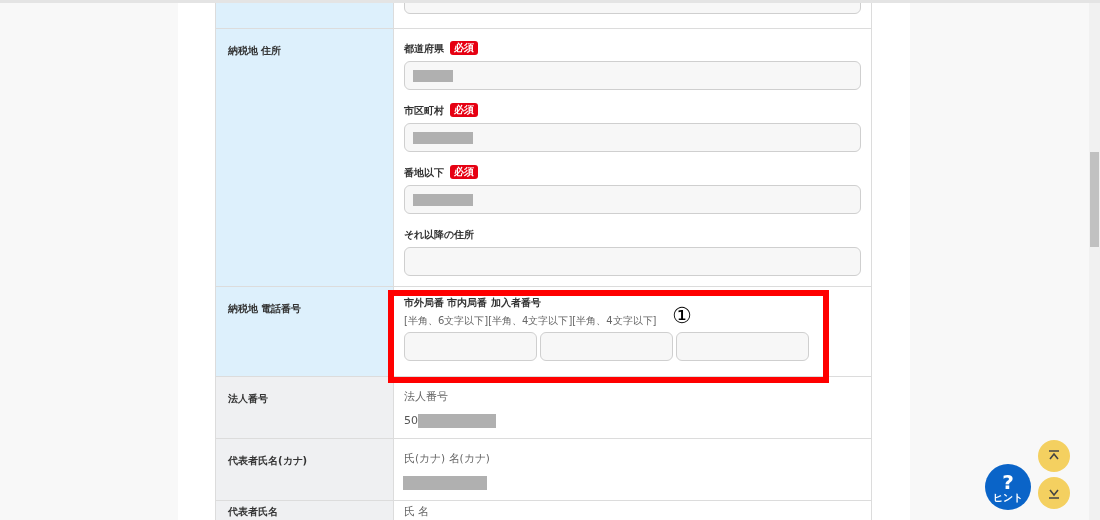  I want to click on field-label: 番地以下, so click(424, 172).